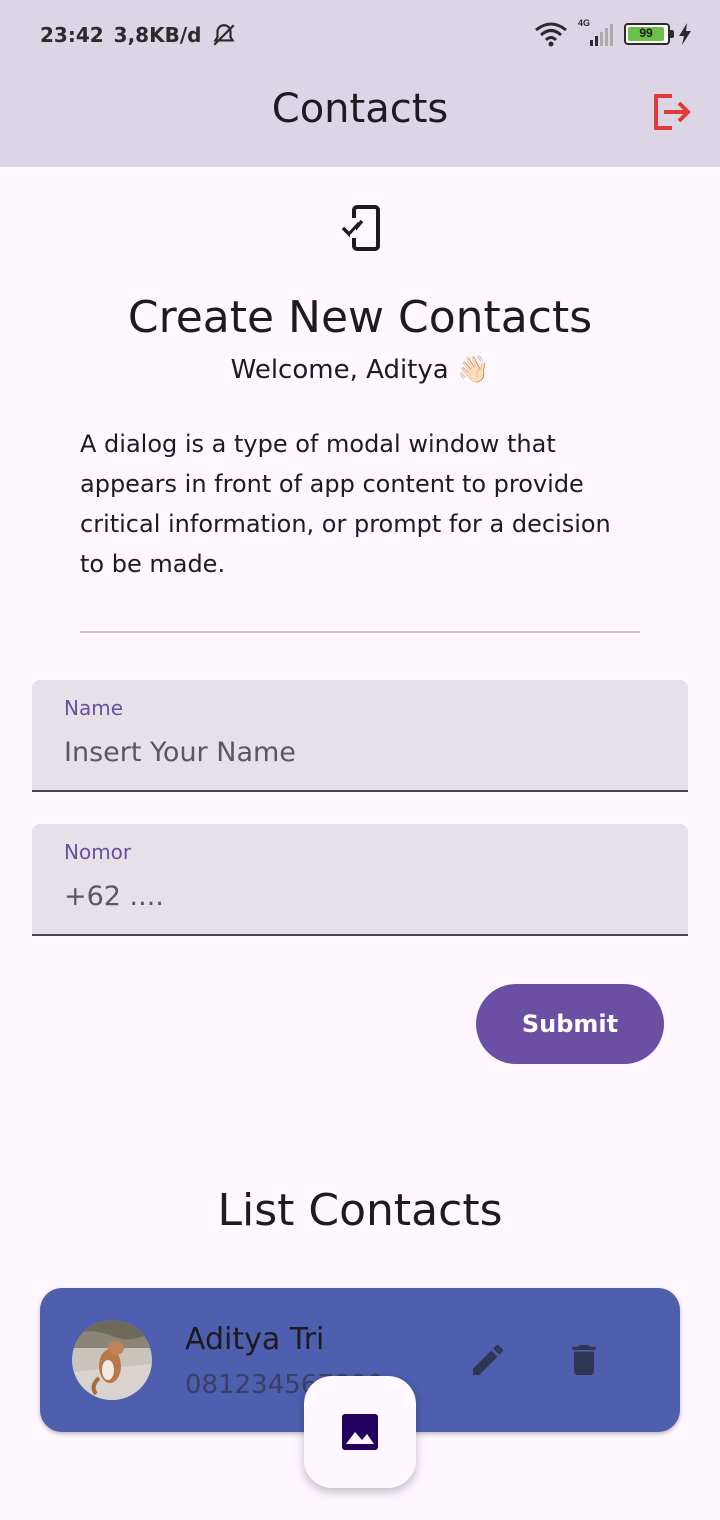 This screenshot has width=720, height=1520. What do you see at coordinates (359, 896) in the screenshot?
I see `number-input` at bounding box center [359, 896].